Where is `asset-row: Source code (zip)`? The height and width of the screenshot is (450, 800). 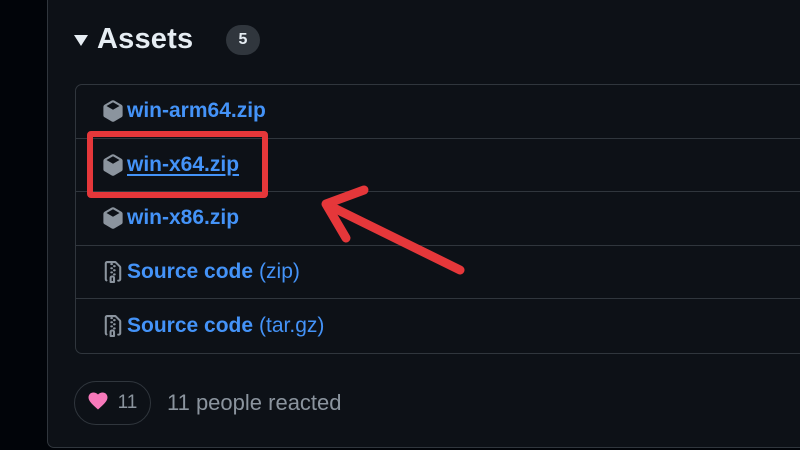 asset-row: Source code (zip) is located at coordinates (438, 273).